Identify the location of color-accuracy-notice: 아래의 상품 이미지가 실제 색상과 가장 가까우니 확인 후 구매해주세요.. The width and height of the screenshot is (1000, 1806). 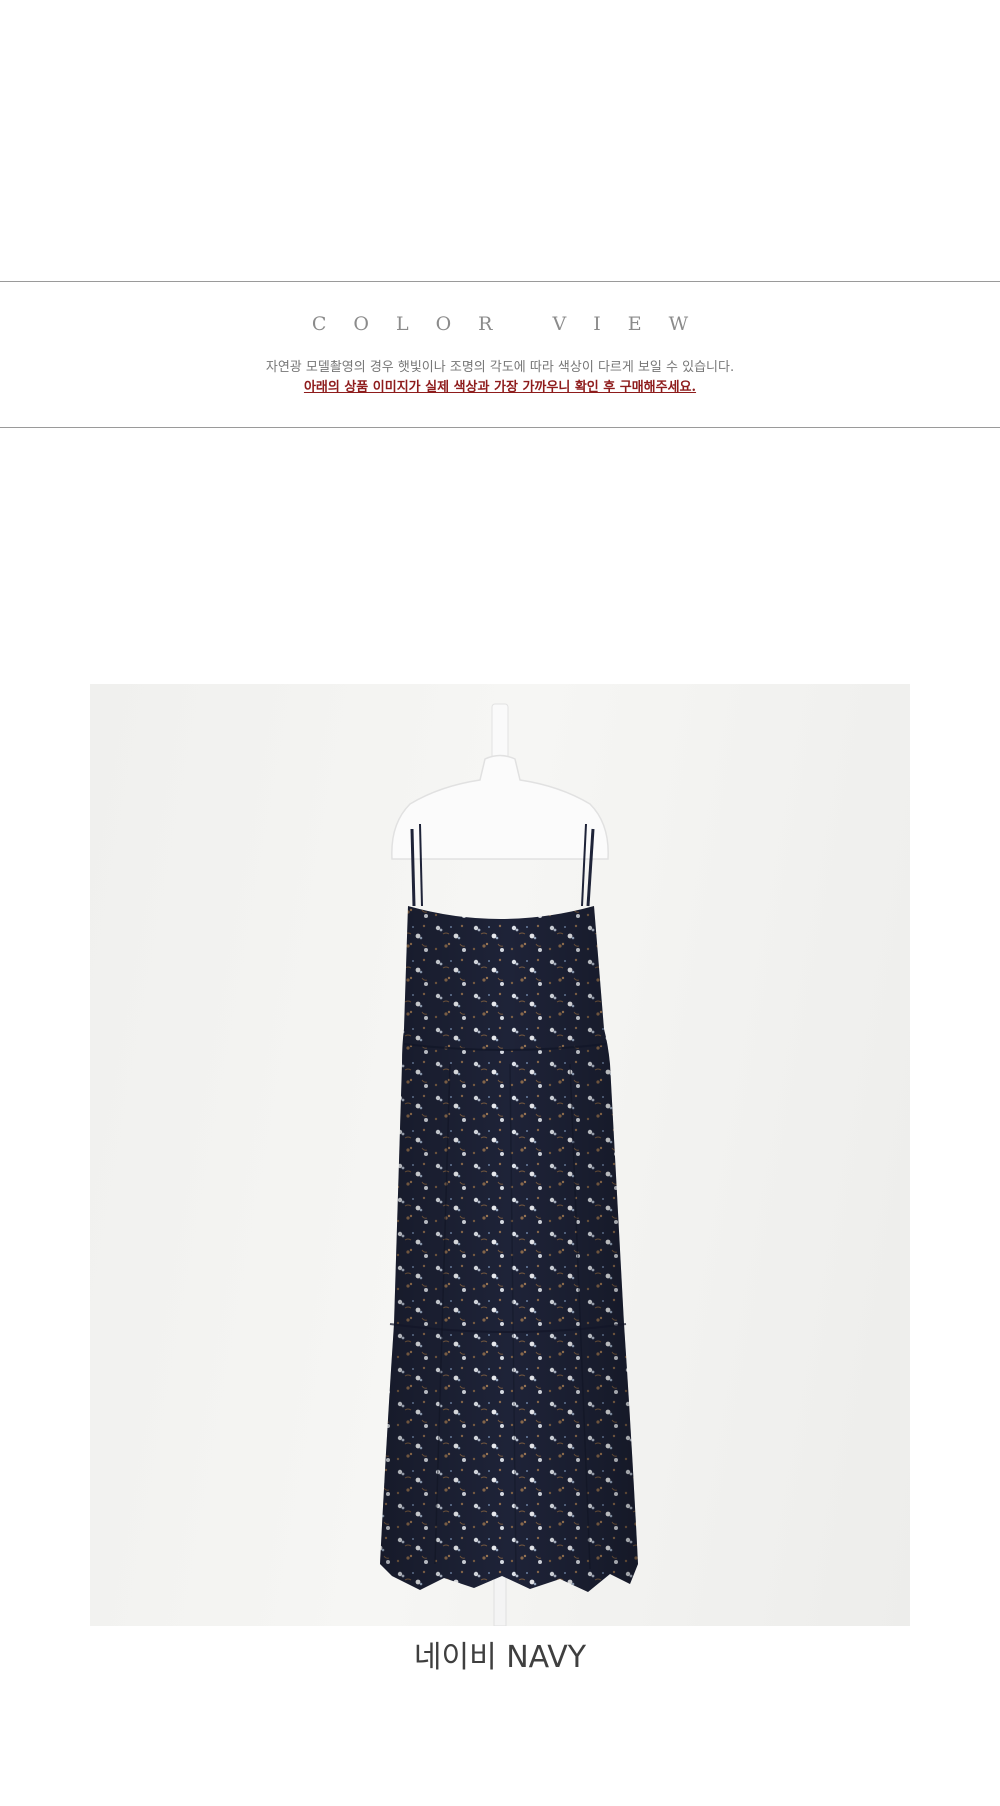
(500, 385).